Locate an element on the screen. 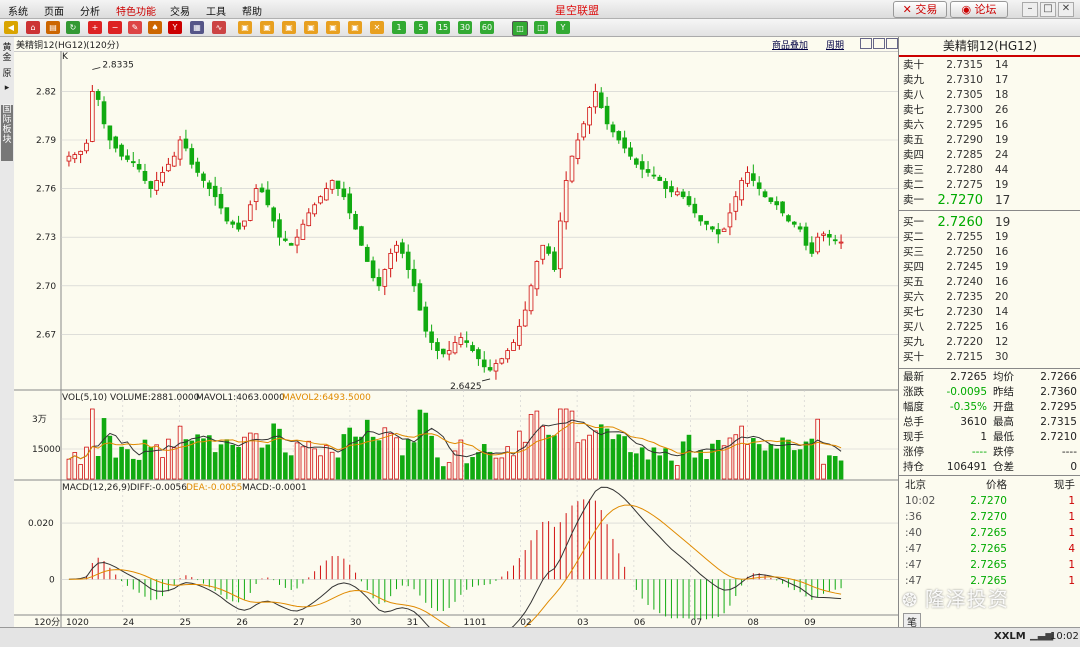 The image size is (1080, 647). overlay-link: 商品叠加 is located at coordinates (790, 44).